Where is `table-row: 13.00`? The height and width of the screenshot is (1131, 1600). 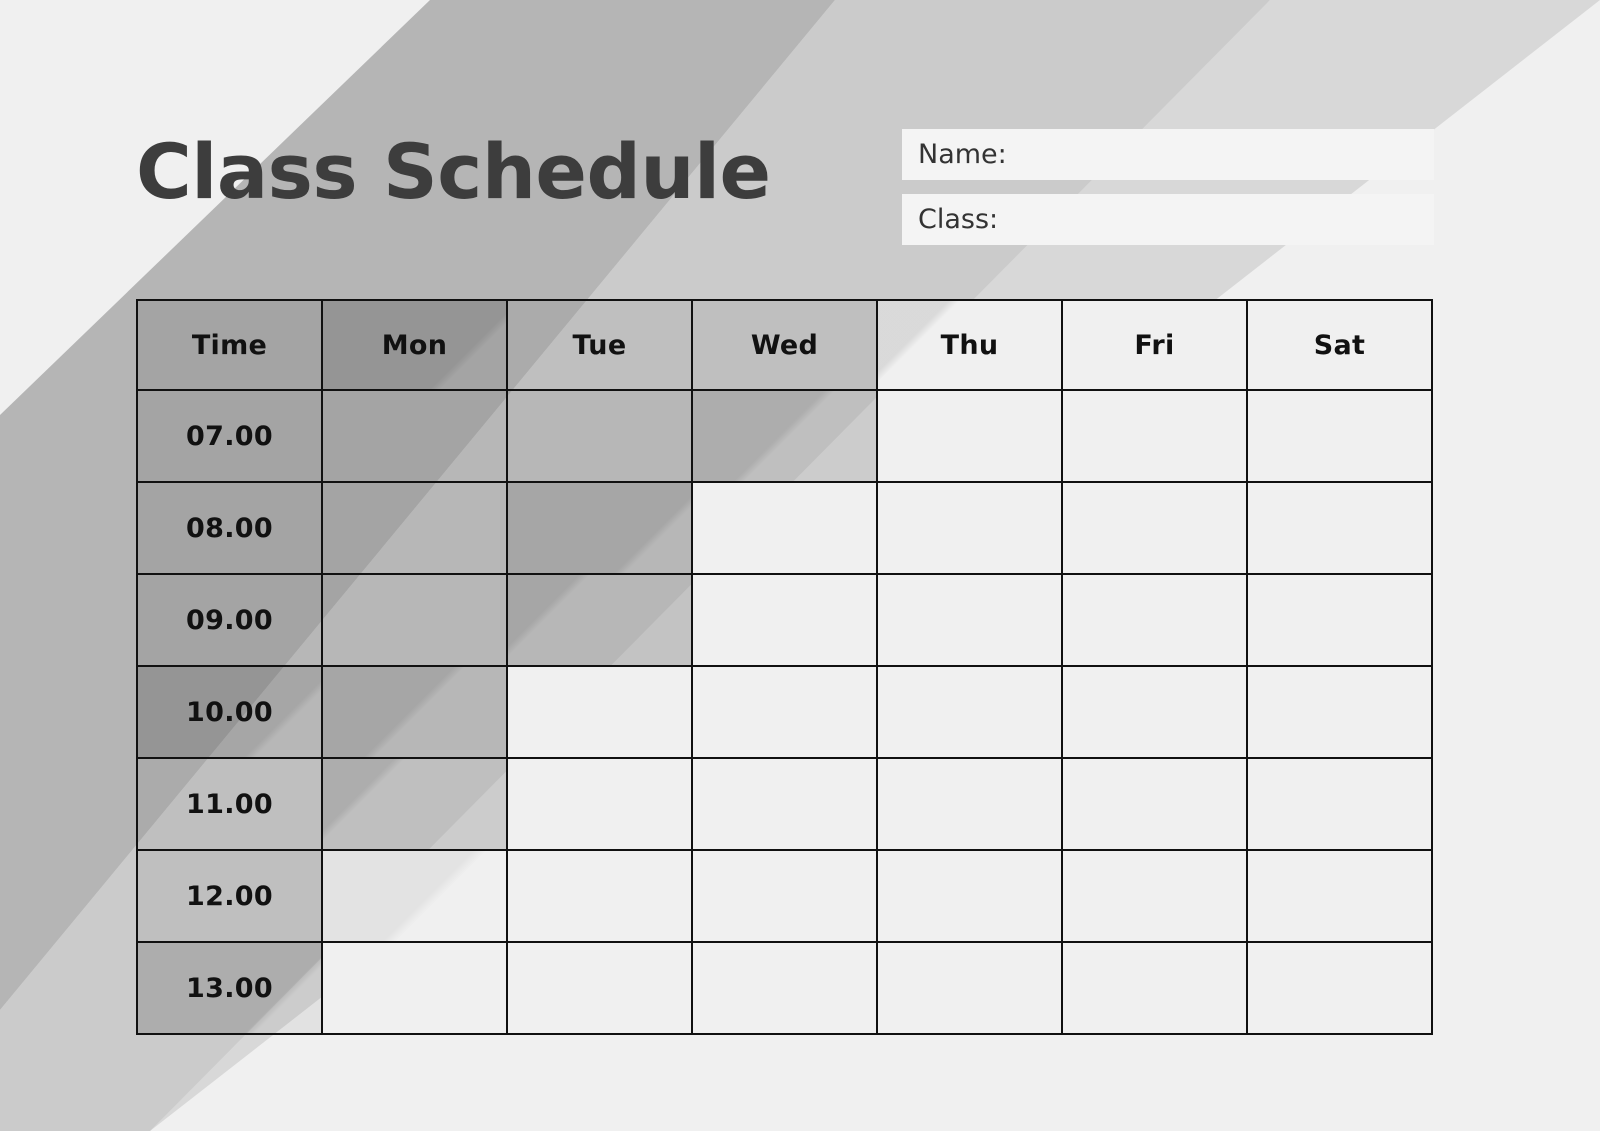
table-row: 13.00 is located at coordinates (784, 988).